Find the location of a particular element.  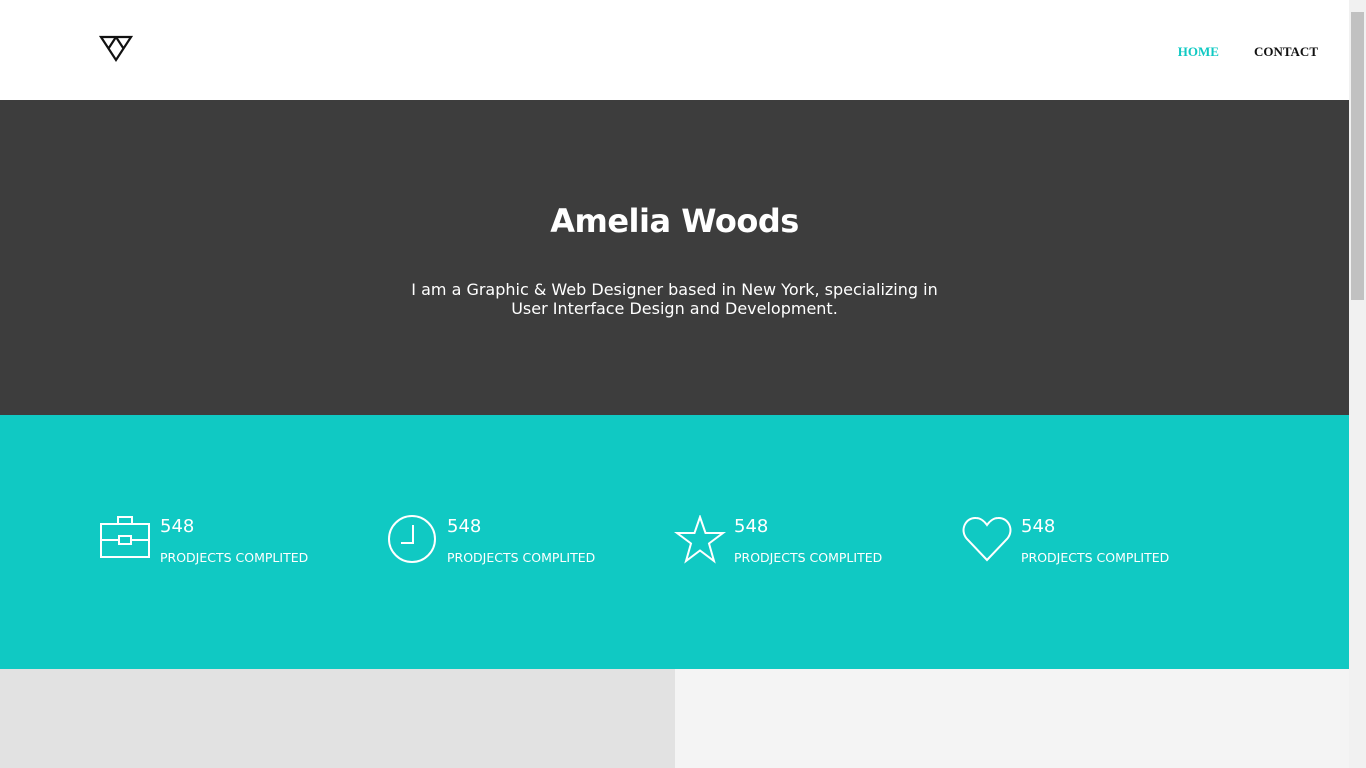

scrollbar-thumb is located at coordinates (1357, 156).